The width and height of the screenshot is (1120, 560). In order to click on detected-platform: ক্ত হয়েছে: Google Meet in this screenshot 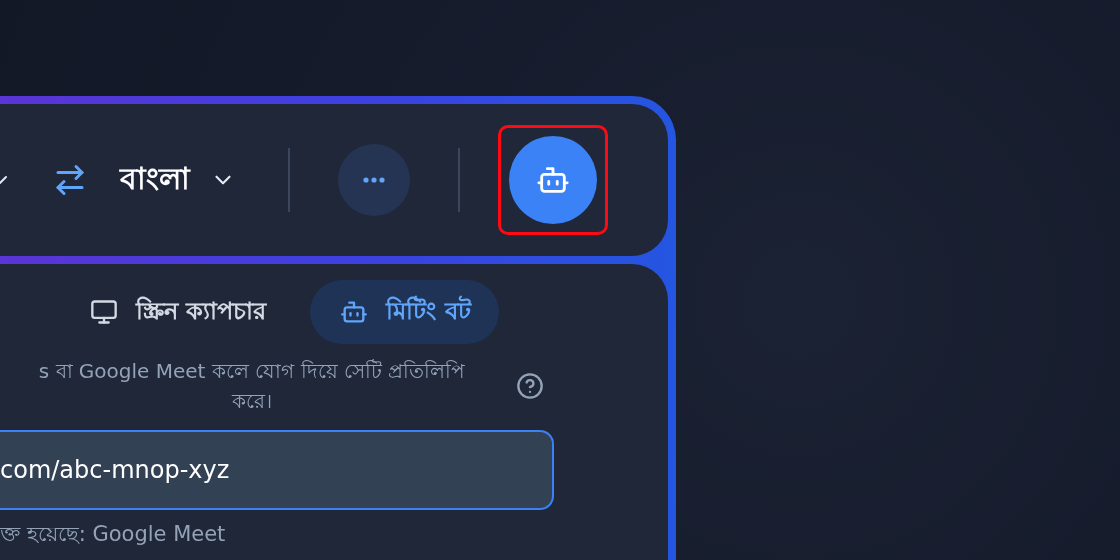, I will do `click(113, 534)`.